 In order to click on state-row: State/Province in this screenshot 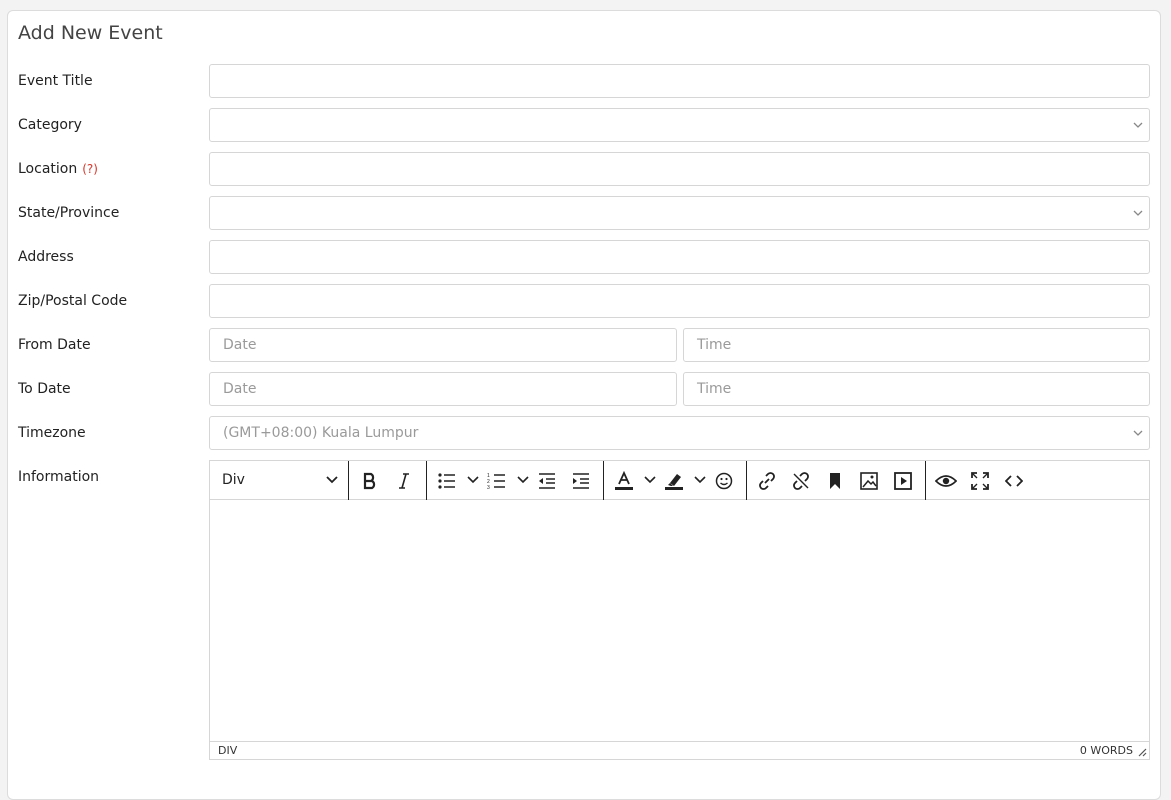, I will do `click(584, 213)`.